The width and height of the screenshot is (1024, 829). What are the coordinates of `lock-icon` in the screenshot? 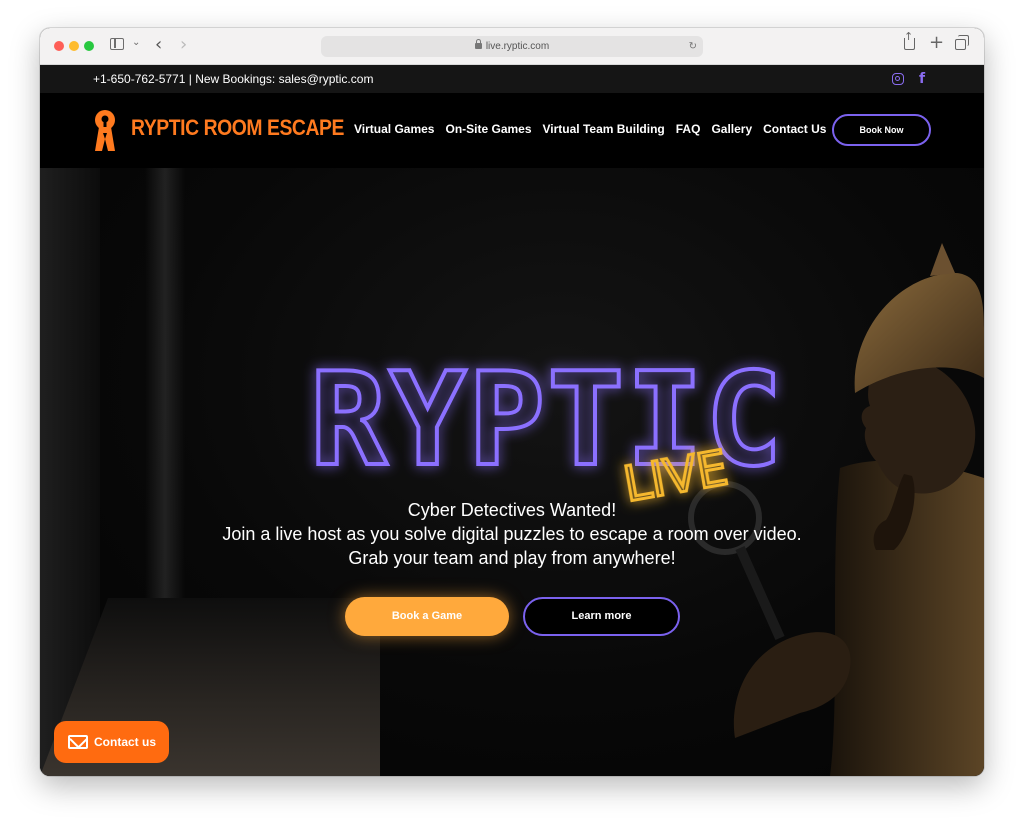 It's located at (478, 44).